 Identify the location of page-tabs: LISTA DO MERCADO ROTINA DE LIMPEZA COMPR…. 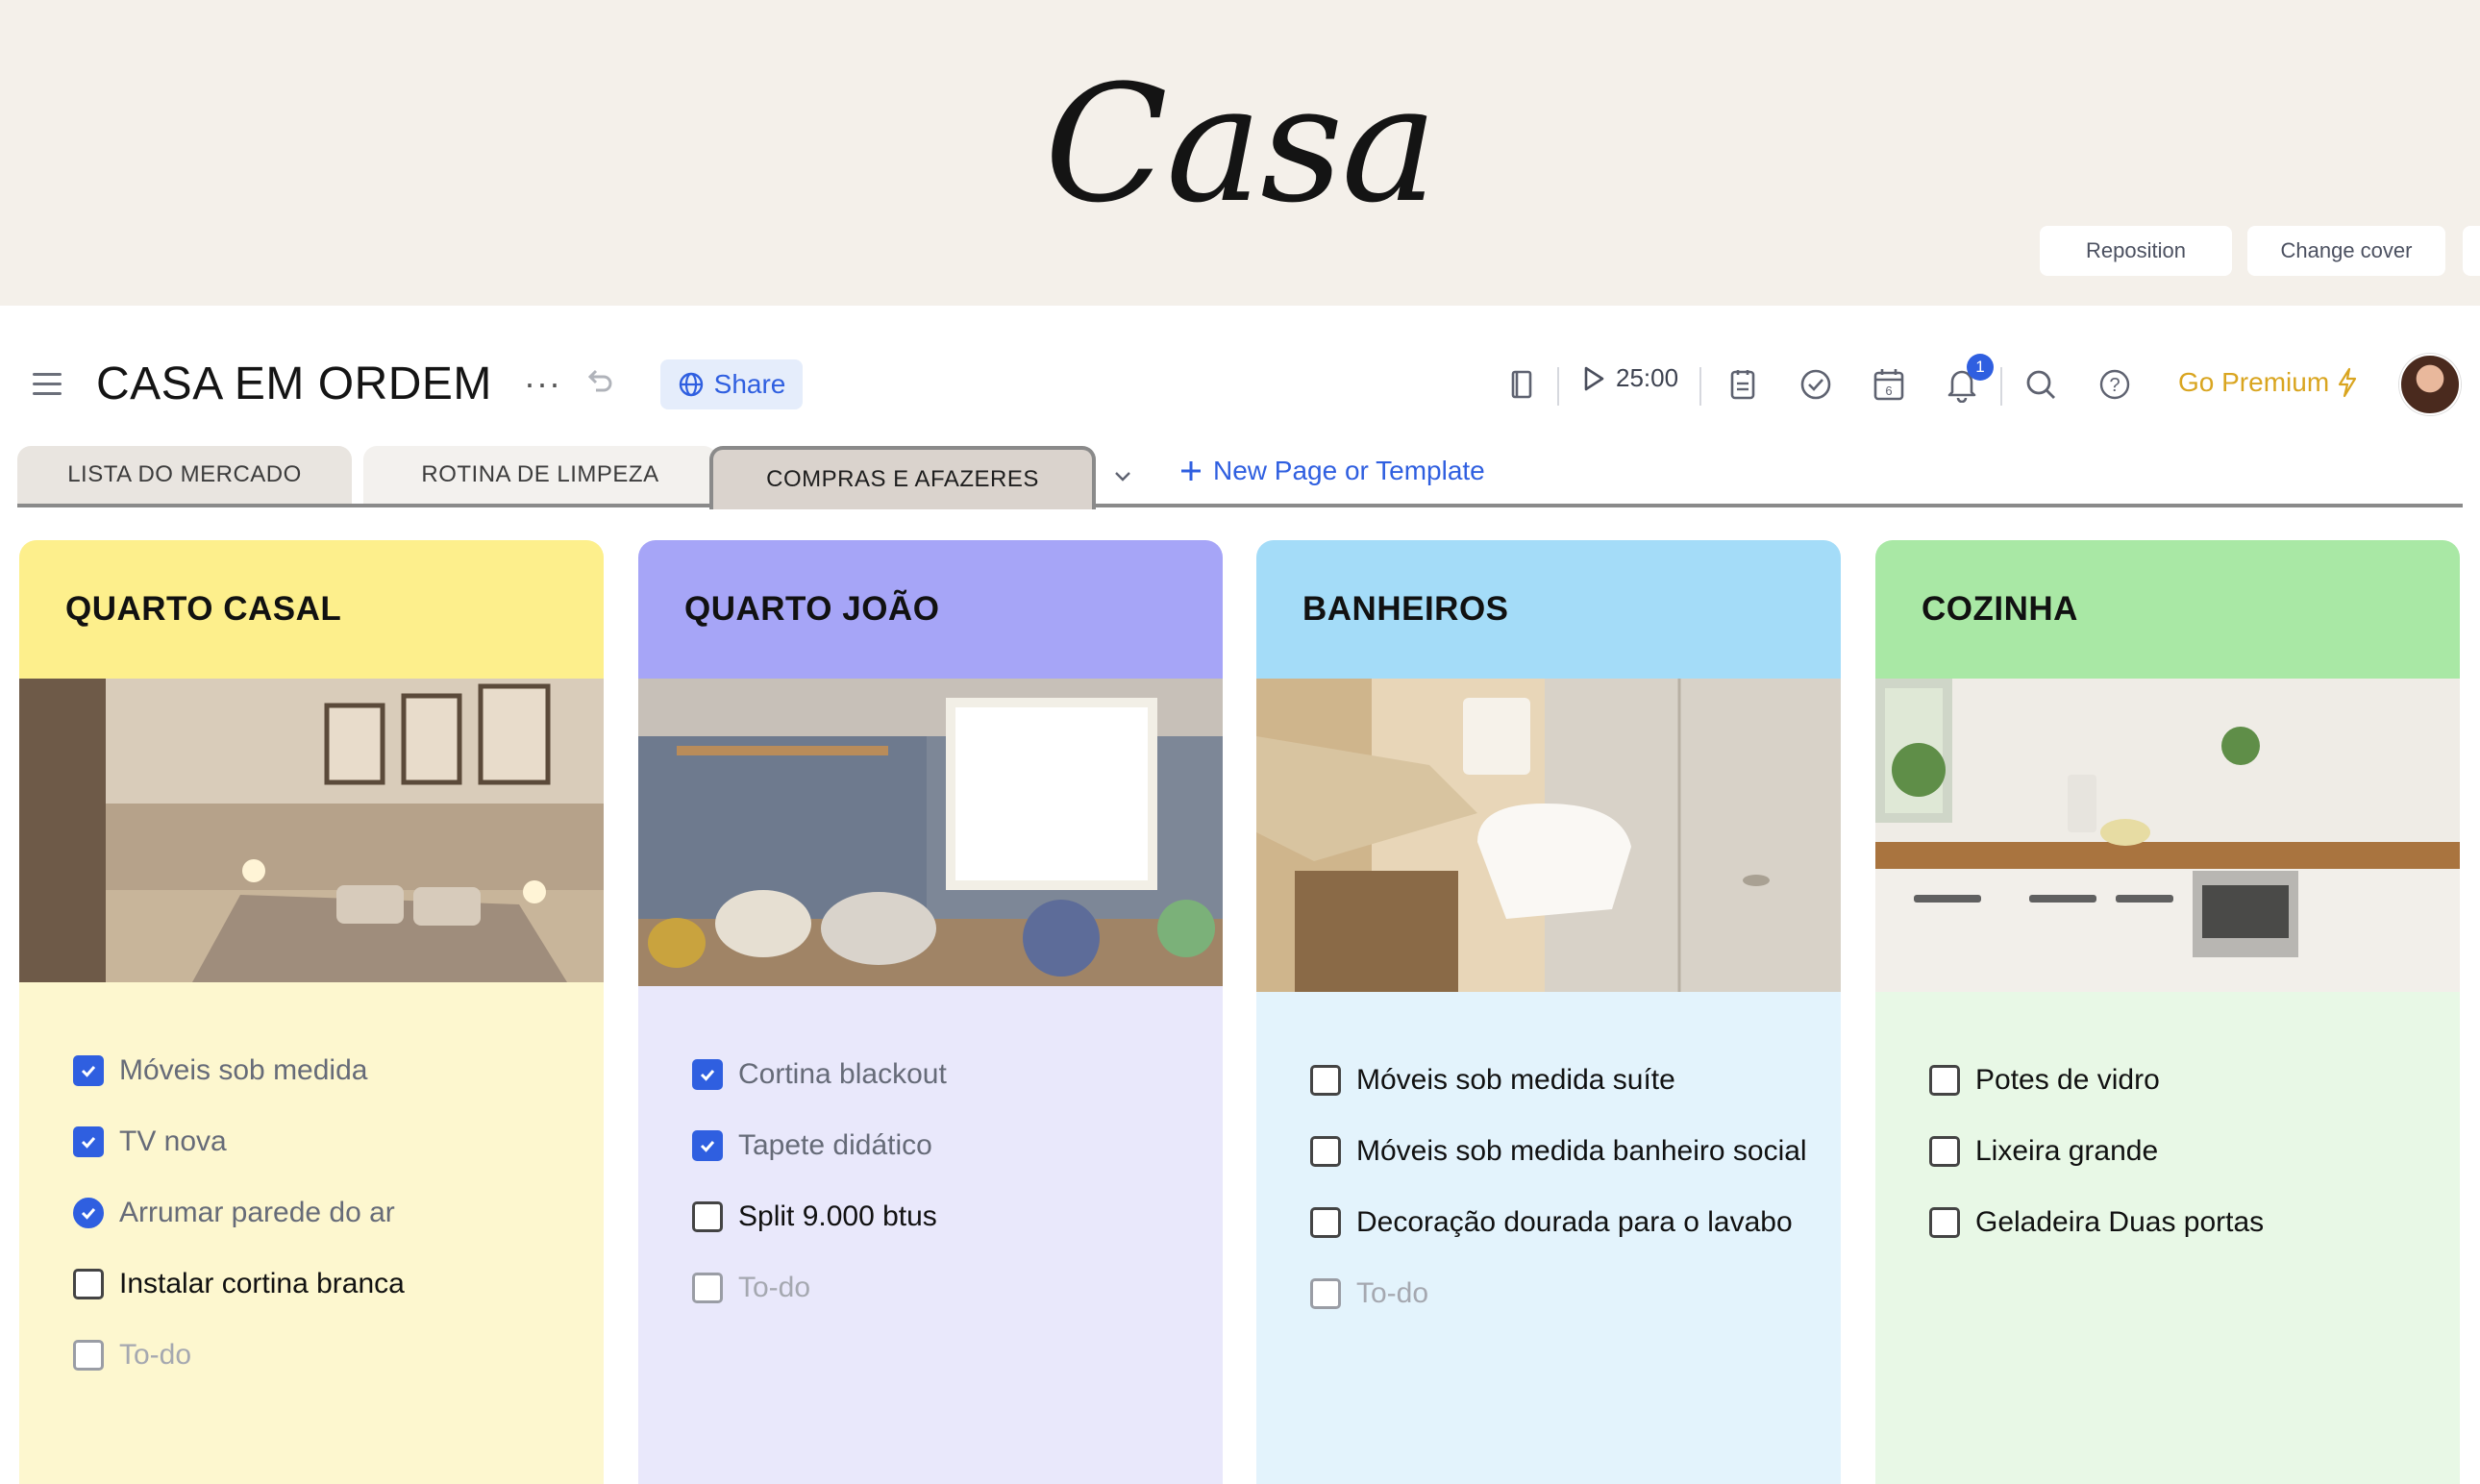
(1240, 476).